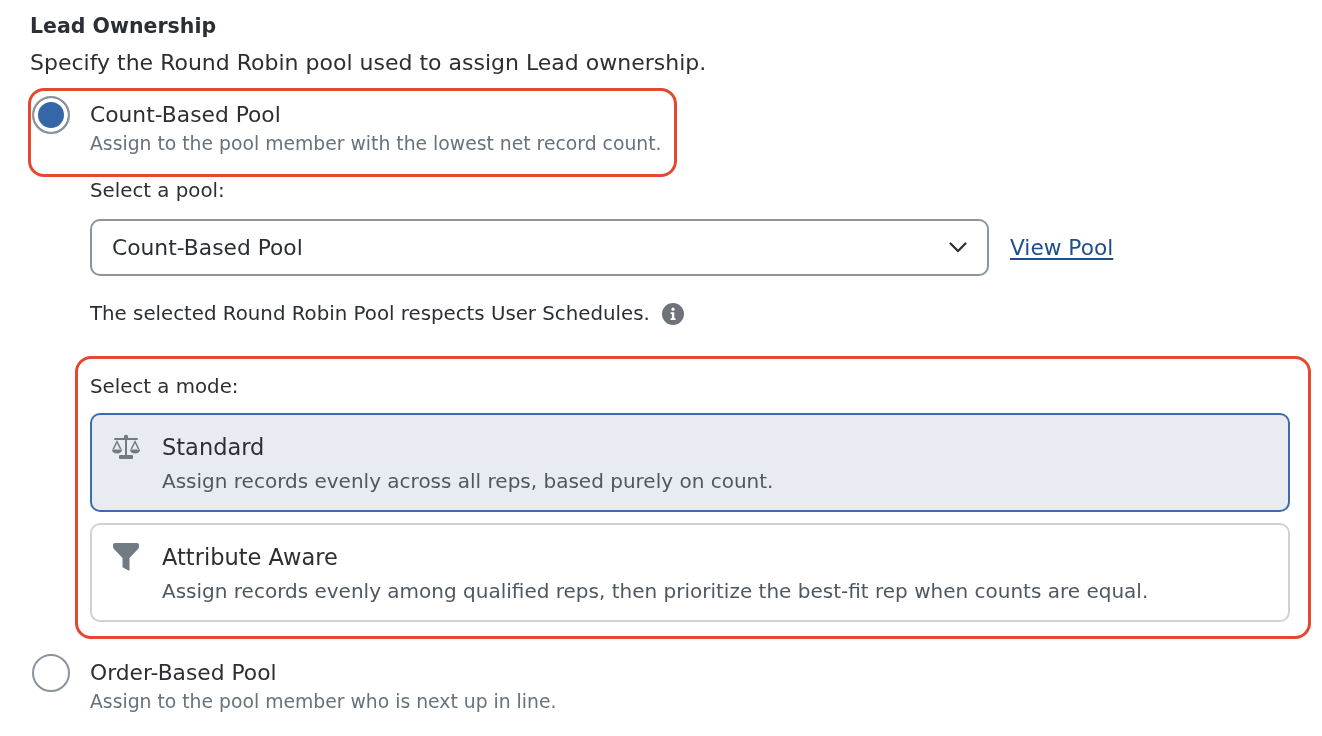 The height and width of the screenshot is (736, 1322). What do you see at coordinates (672, 314) in the screenshot?
I see `info-icon` at bounding box center [672, 314].